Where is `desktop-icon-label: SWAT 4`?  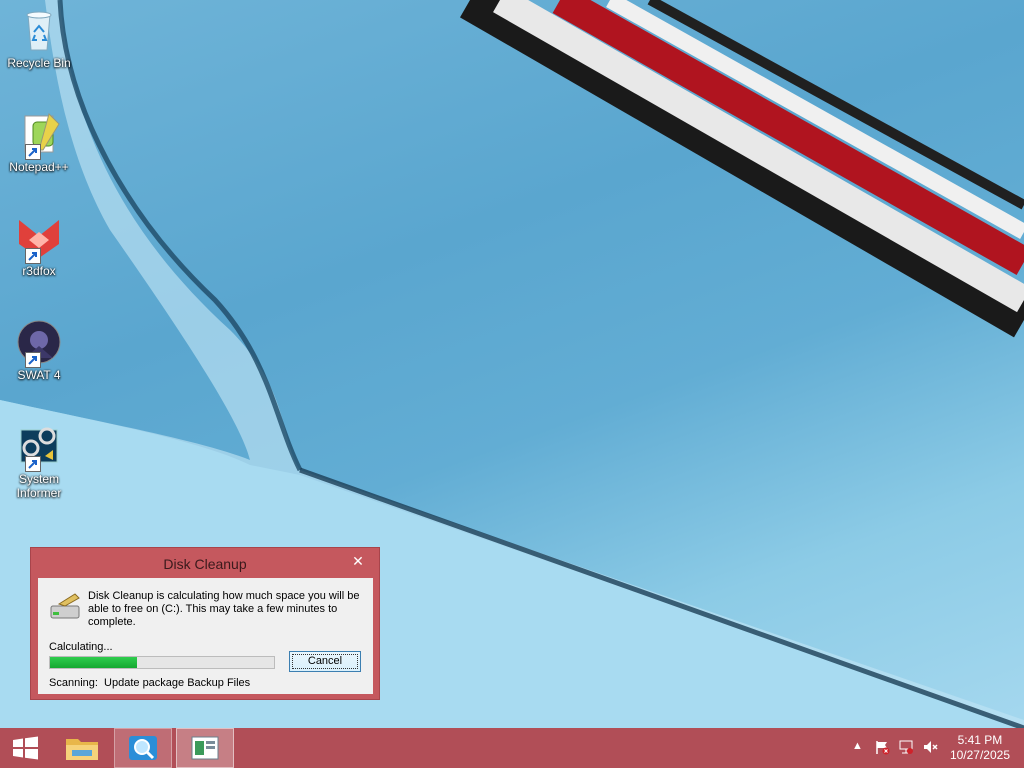 desktop-icon-label: SWAT 4 is located at coordinates (39, 375).